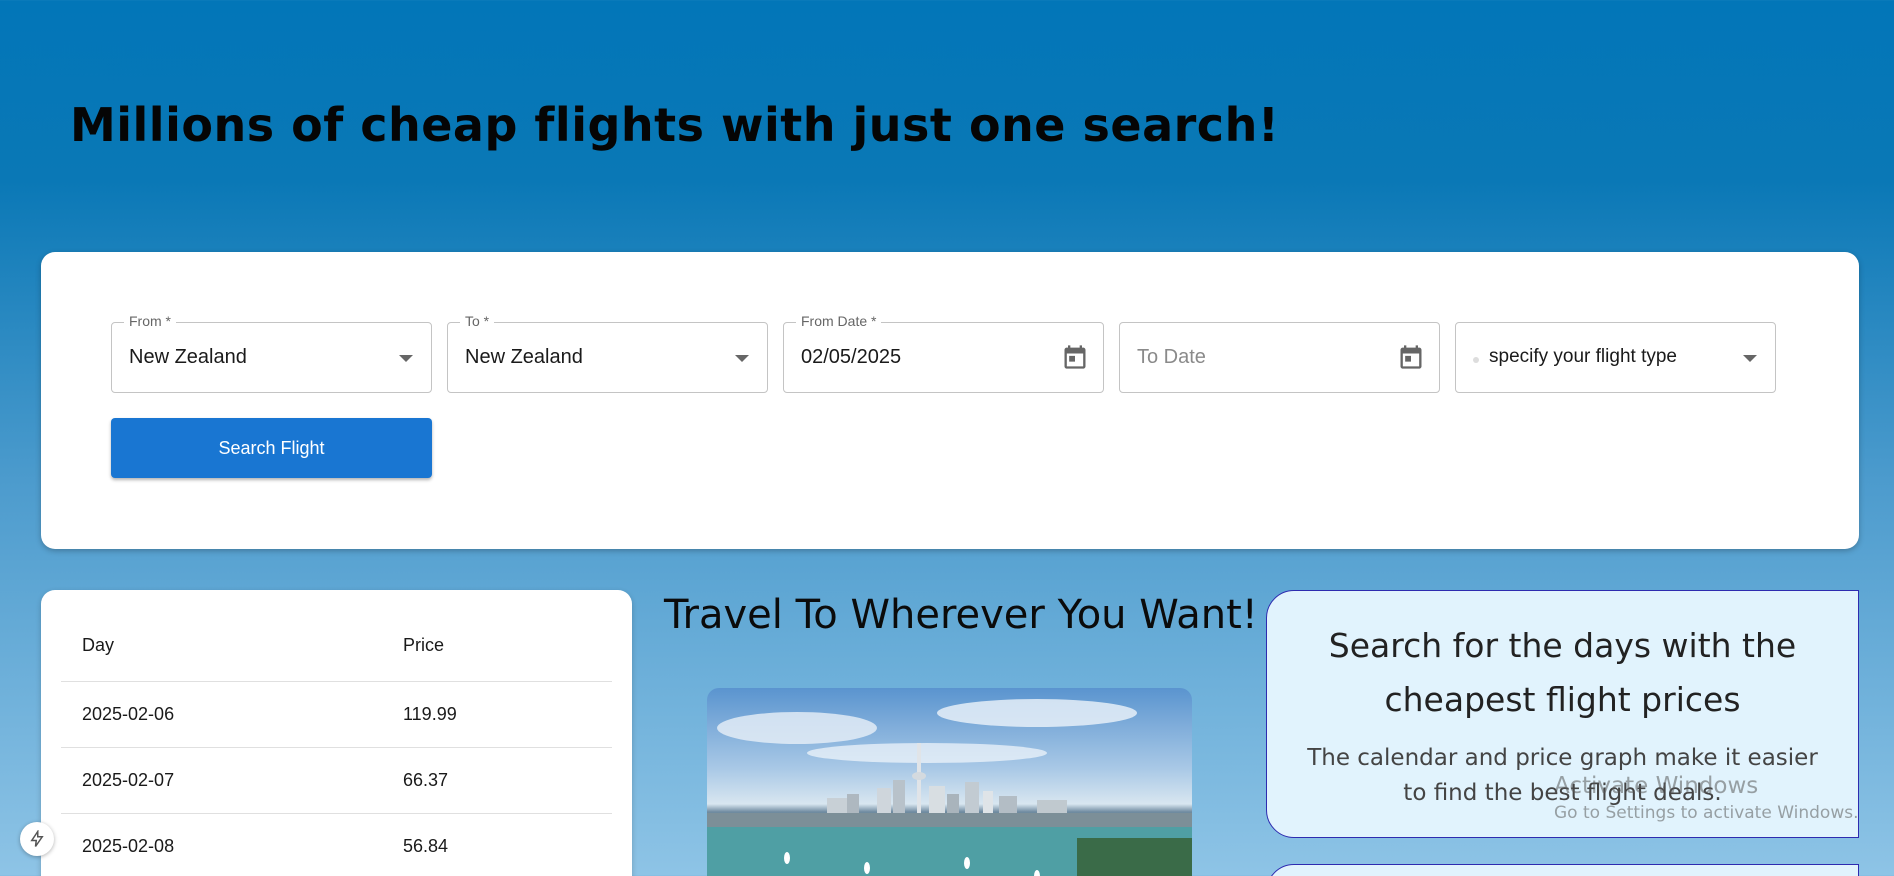 Image resolution: width=1894 pixels, height=876 pixels. What do you see at coordinates (271, 448) in the screenshot?
I see `search-flight-button: Search Flight` at bounding box center [271, 448].